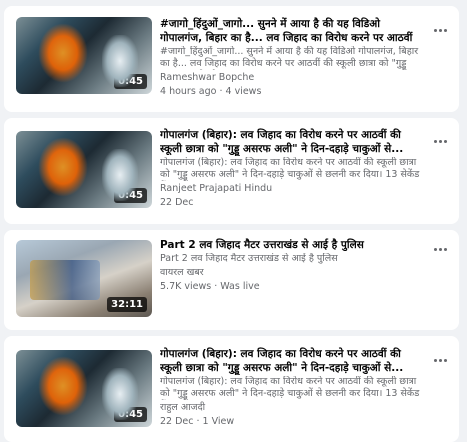 Image resolution: width=467 pixels, height=442 pixels. What do you see at coordinates (177, 202) in the screenshot?
I see `video-meta: 22 Dec` at bounding box center [177, 202].